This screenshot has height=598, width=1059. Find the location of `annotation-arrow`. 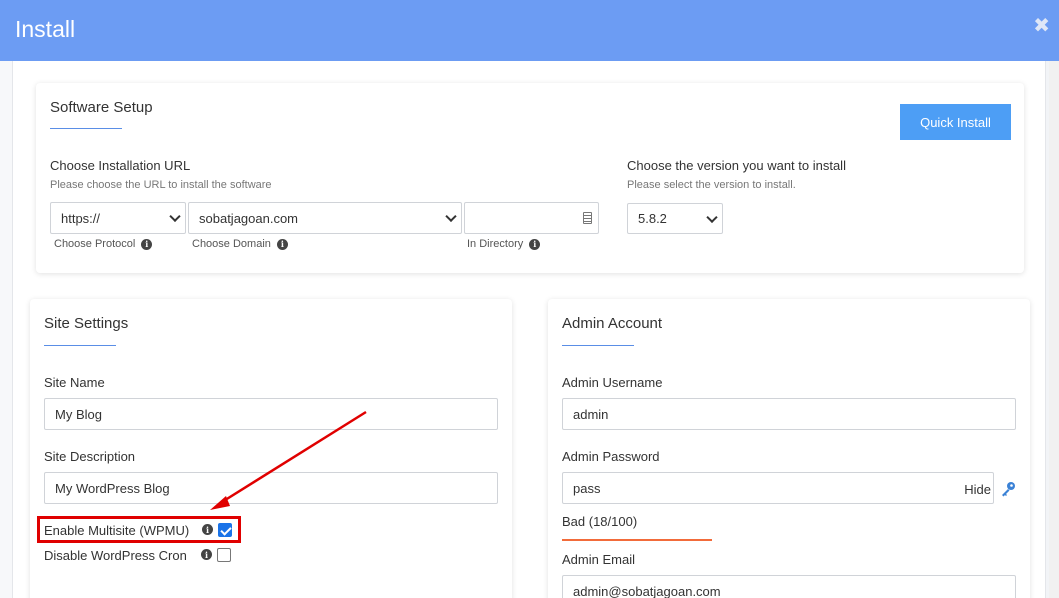

annotation-arrow is located at coordinates (288, 460).